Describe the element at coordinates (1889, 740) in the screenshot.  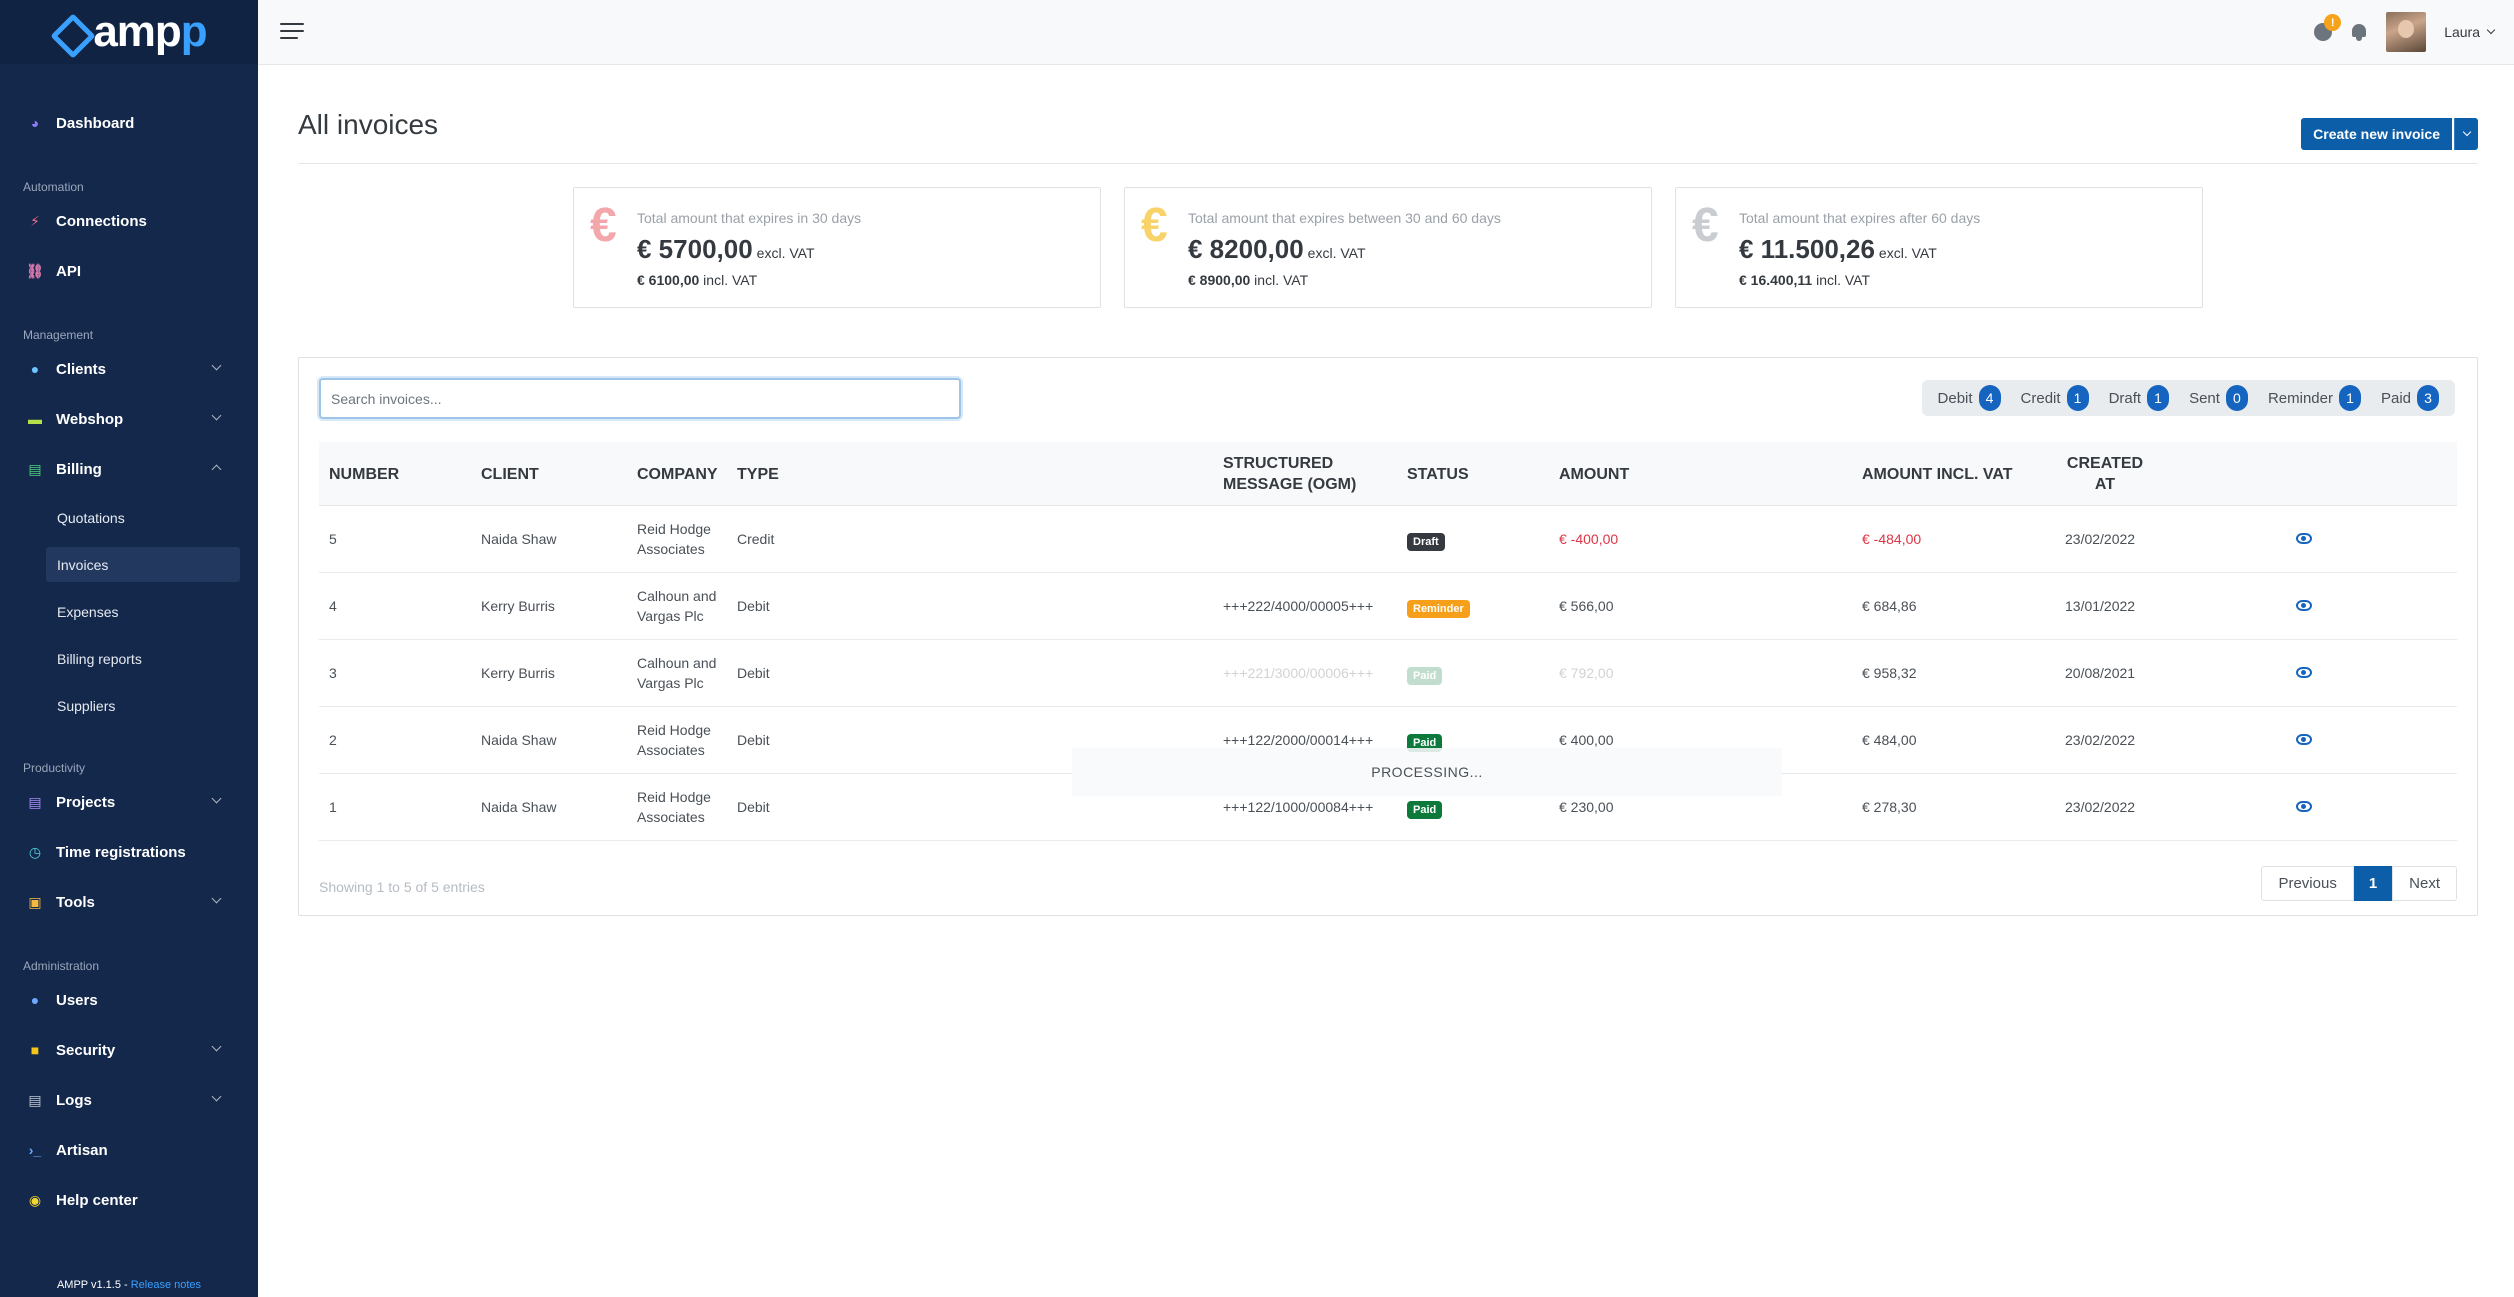
I see `cell-amount-vat: € 484,00` at that location.